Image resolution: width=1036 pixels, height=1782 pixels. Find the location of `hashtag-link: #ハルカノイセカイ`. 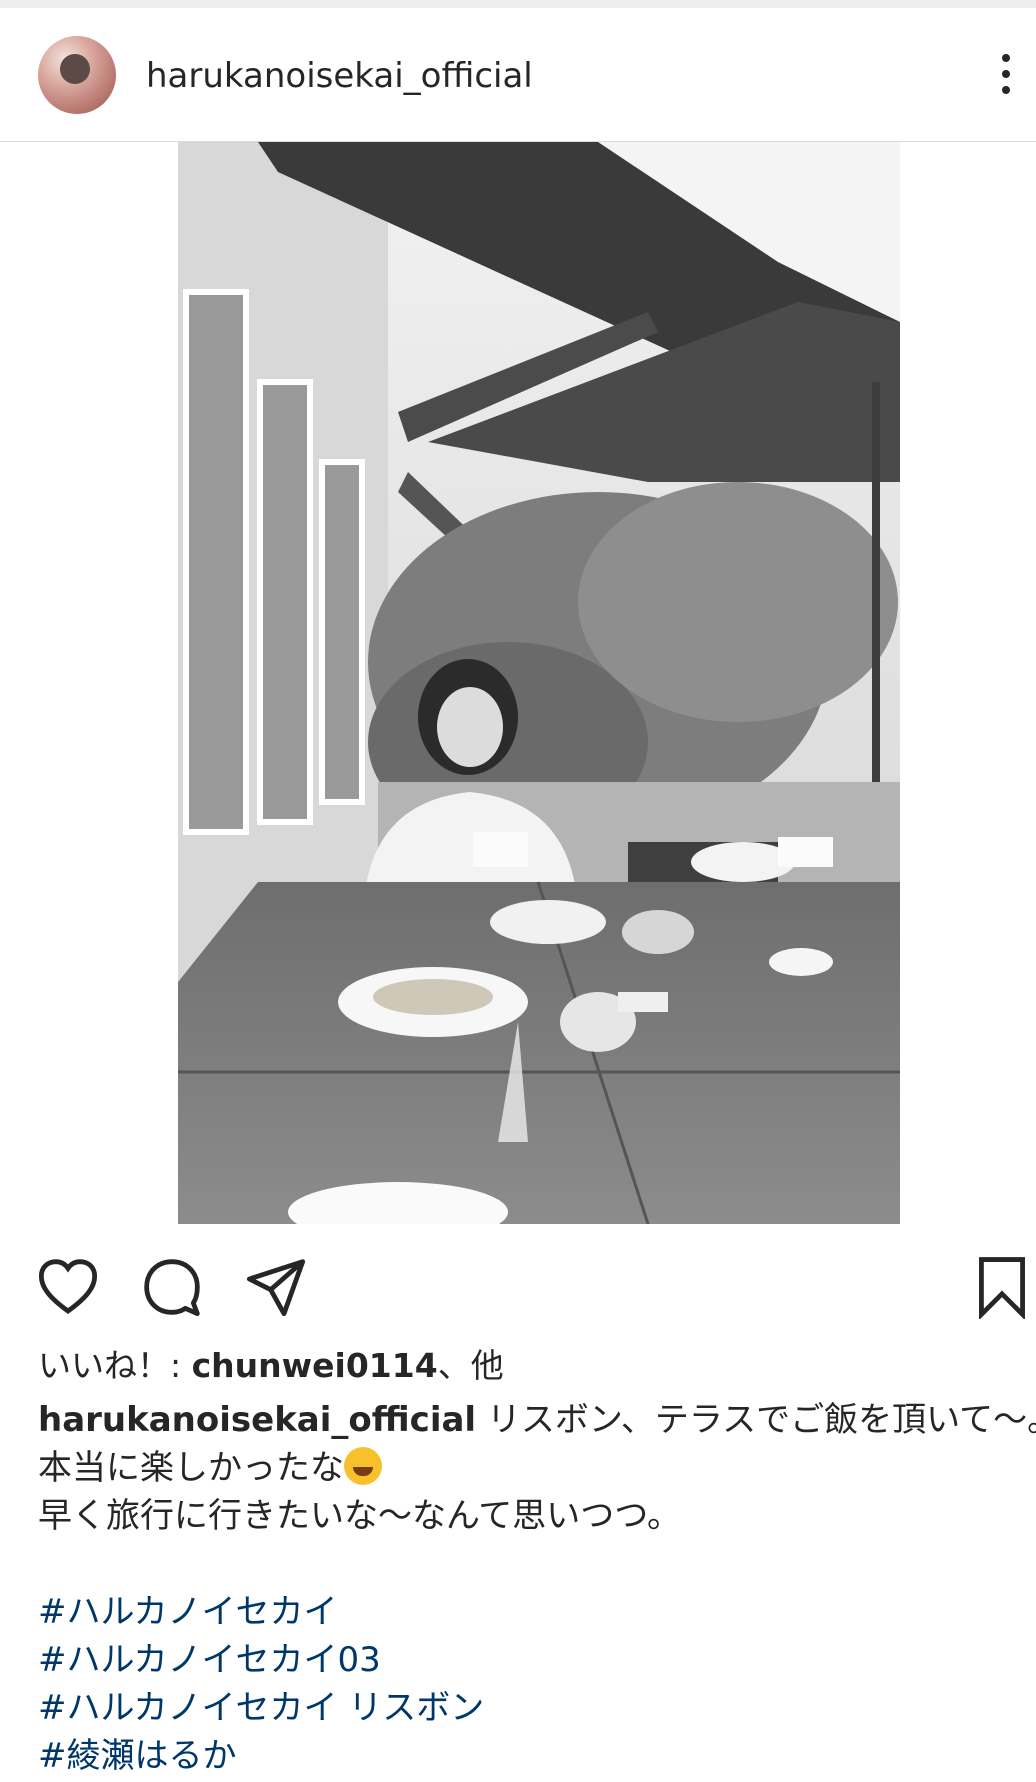

hashtag-link: #ハルカノイセカイ is located at coordinates (533, 1612).